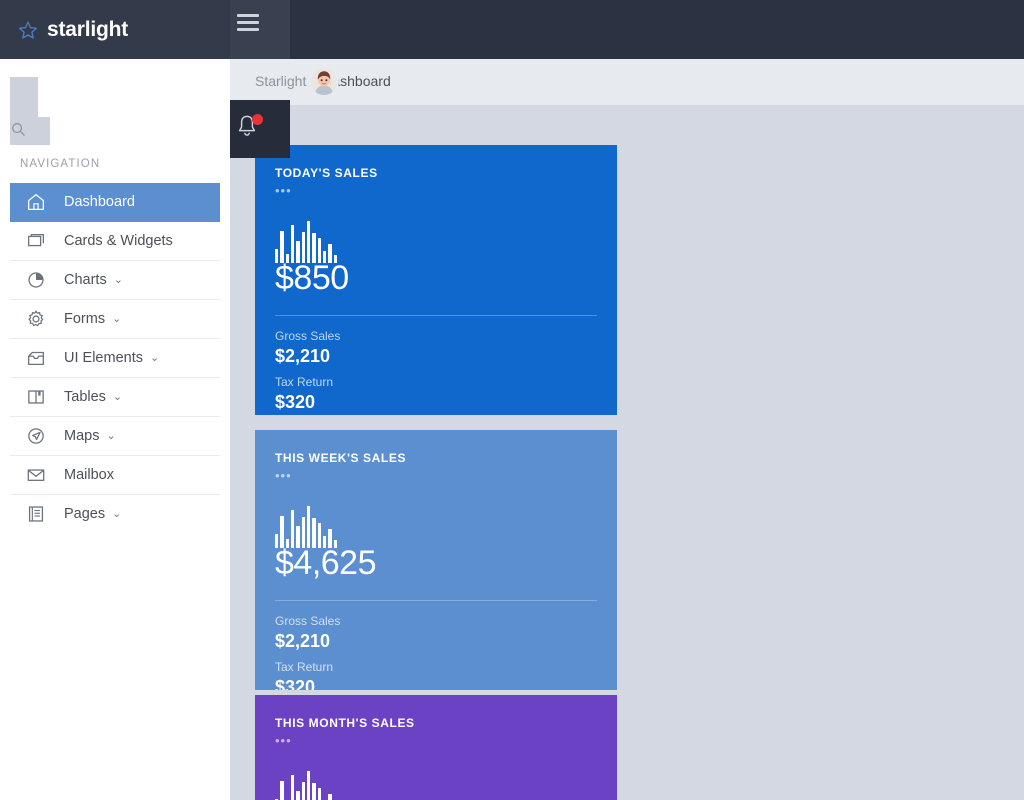 This screenshot has width=1024, height=800. I want to click on sidebar-item-label: Forms, so click(85, 318).